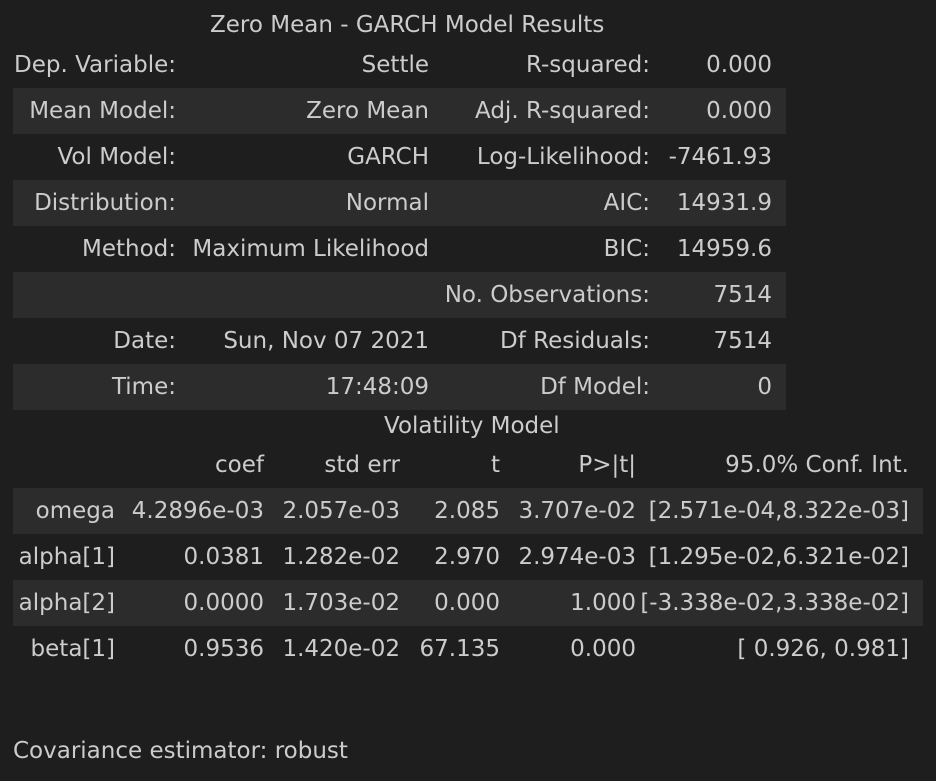 The height and width of the screenshot is (781, 936). What do you see at coordinates (587, 65) in the screenshot?
I see `stat-label: R-squared:` at bounding box center [587, 65].